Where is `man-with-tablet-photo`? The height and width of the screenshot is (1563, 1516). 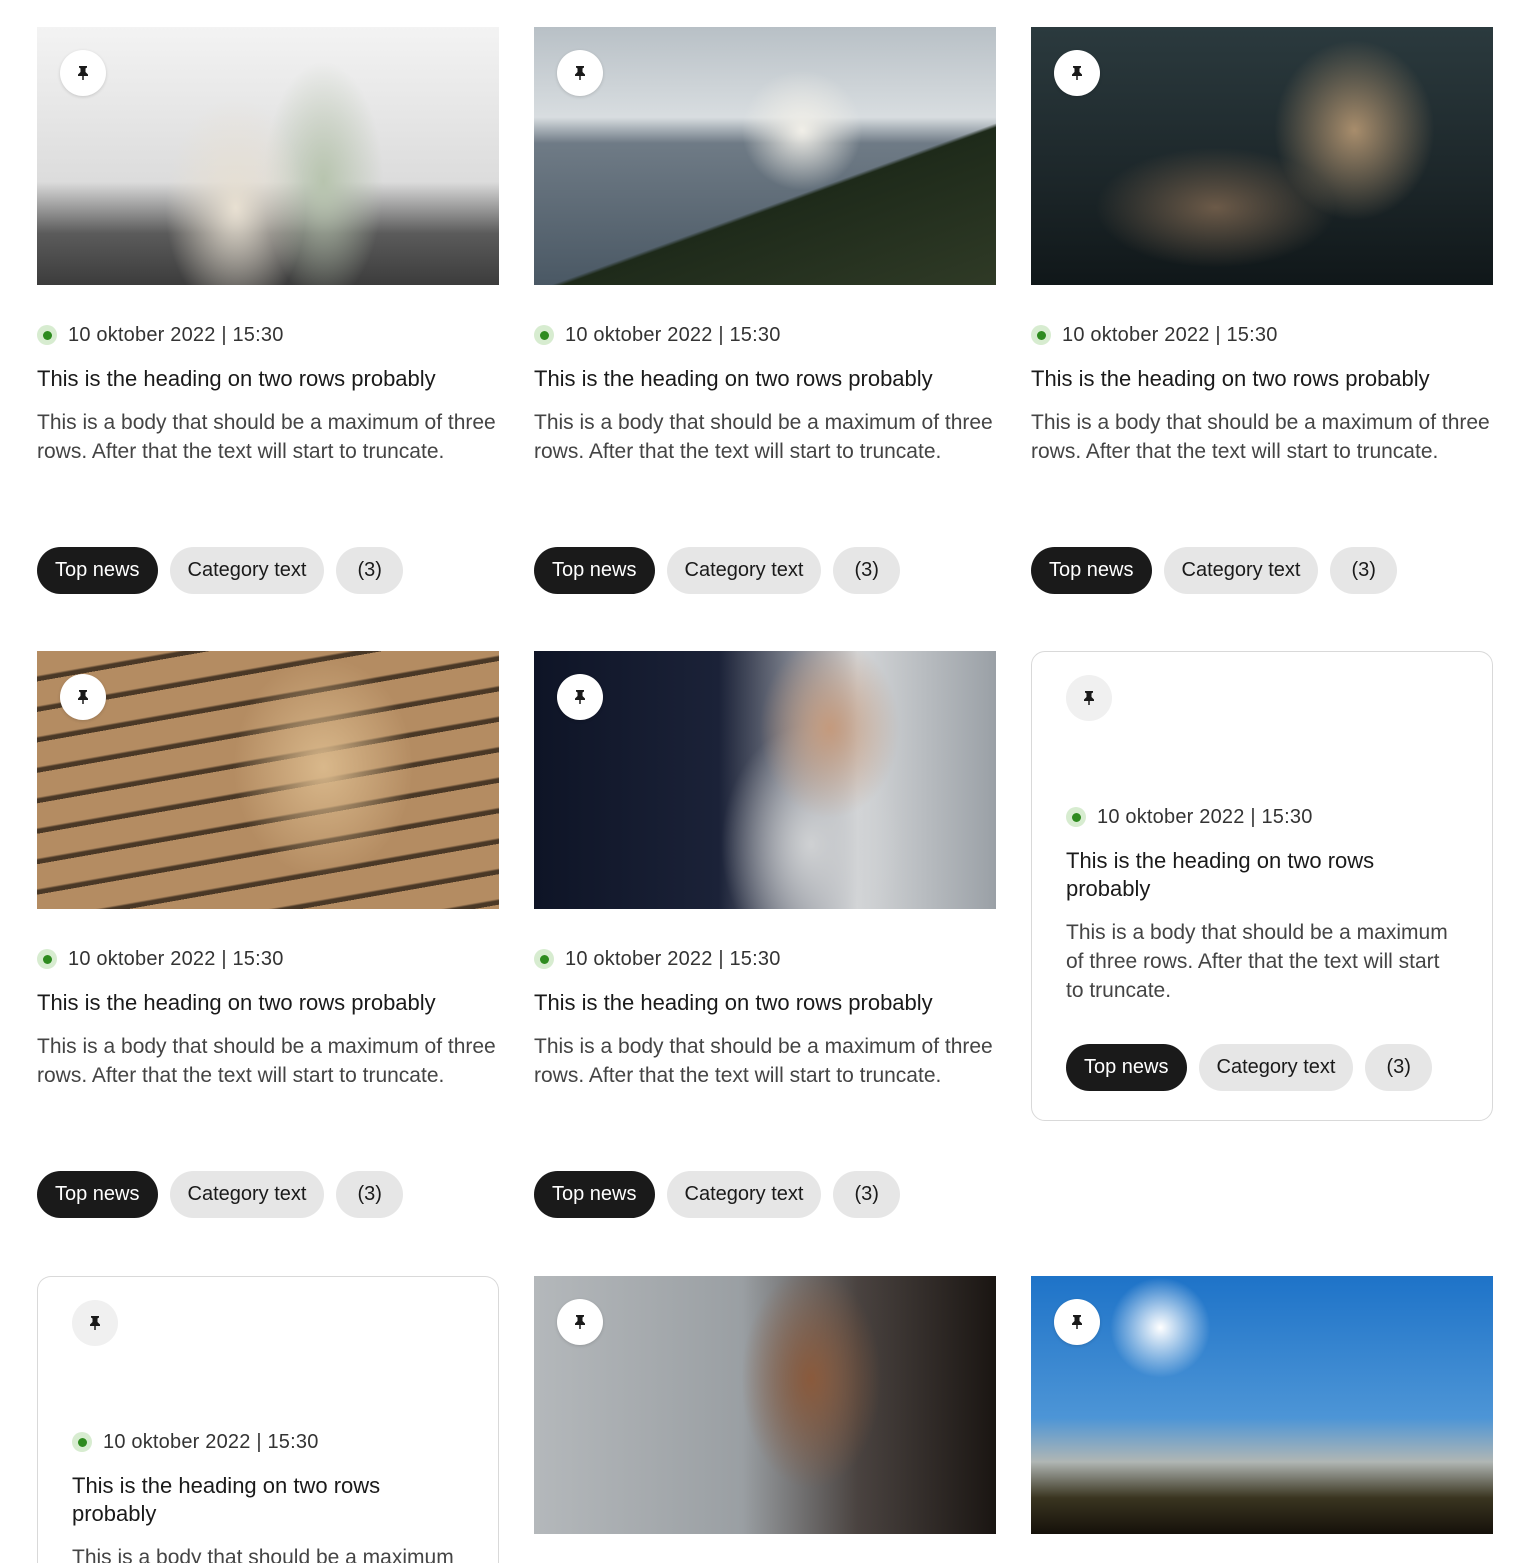 man-with-tablet-photo is located at coordinates (765, 780).